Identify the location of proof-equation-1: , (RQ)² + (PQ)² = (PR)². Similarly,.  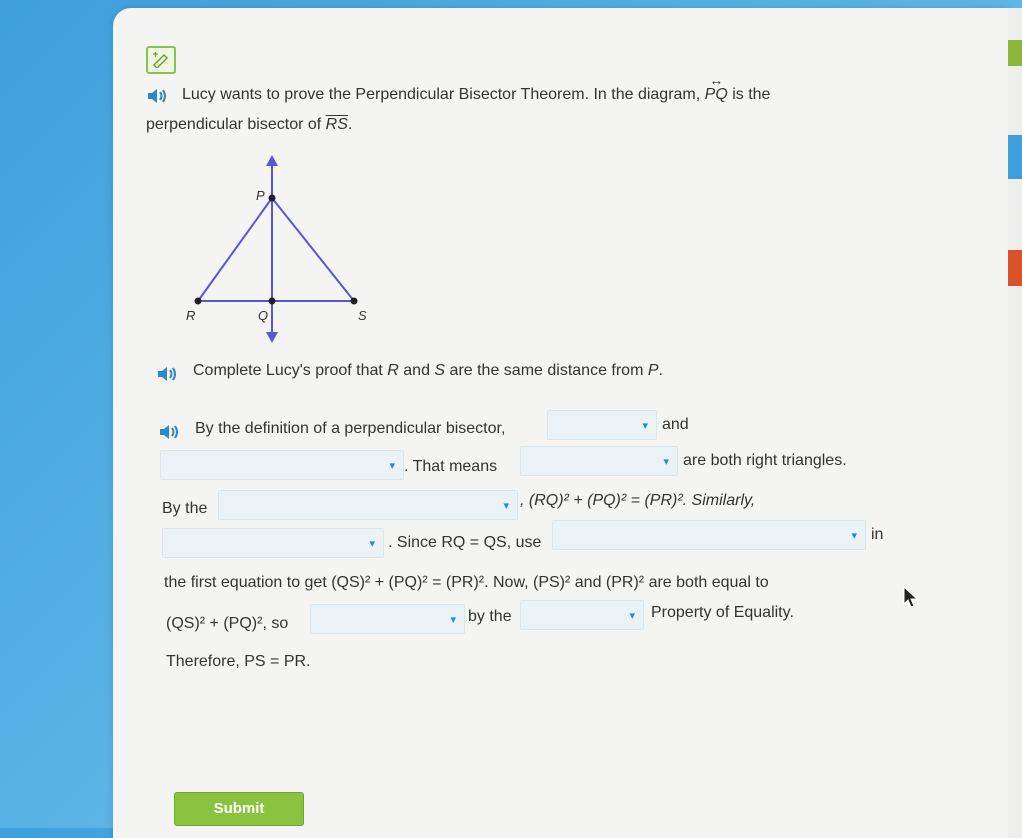
(638, 500).